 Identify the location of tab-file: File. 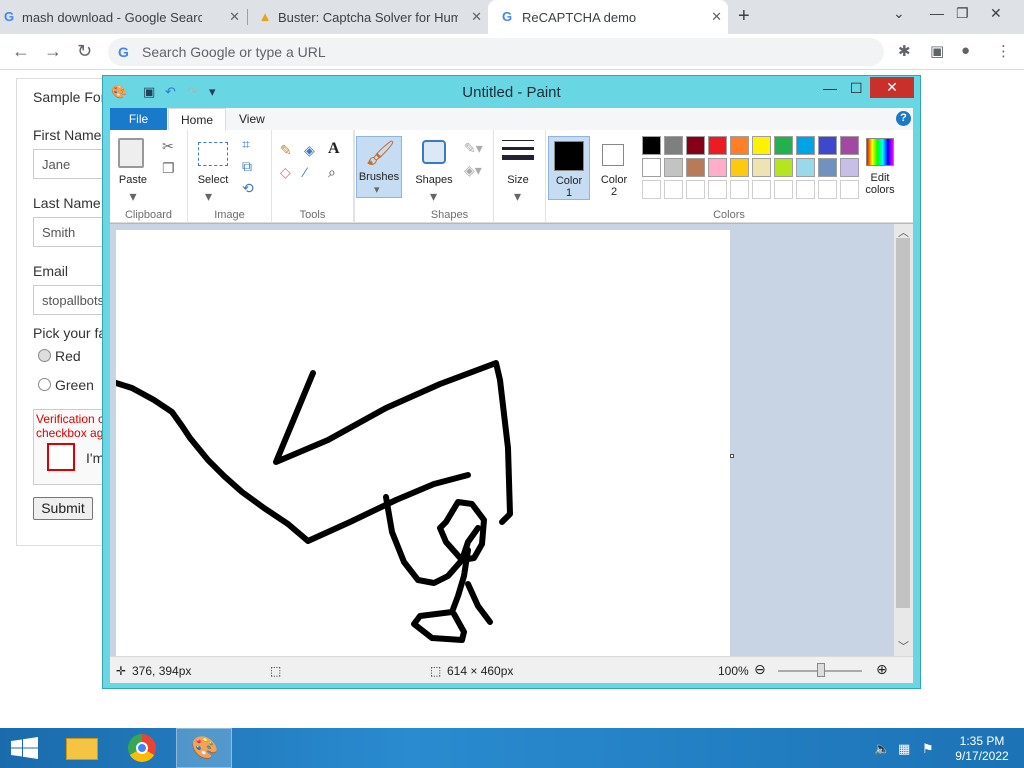
(138, 119).